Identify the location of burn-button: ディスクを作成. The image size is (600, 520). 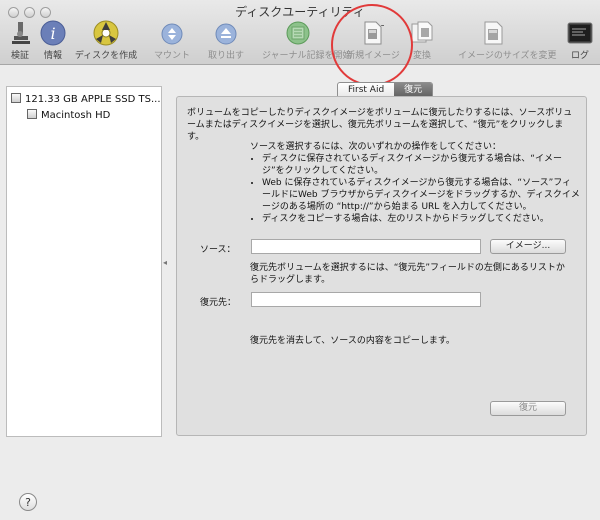
(106, 41).